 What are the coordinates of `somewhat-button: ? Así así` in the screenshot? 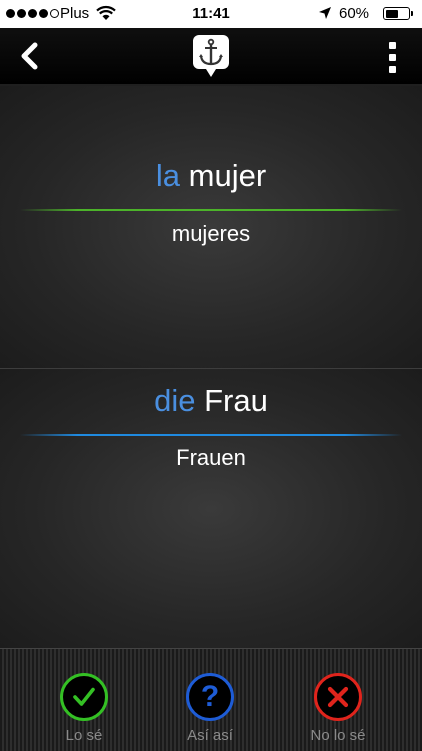 It's located at (210, 708).